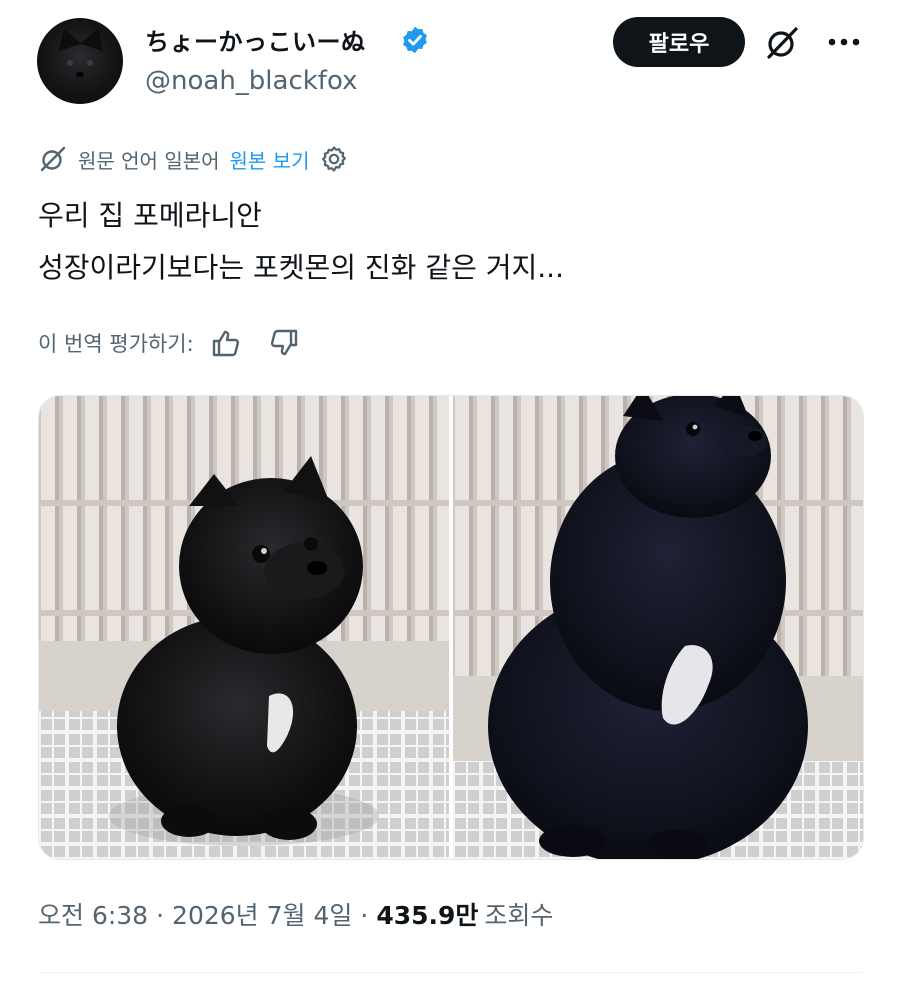 This screenshot has height=999, width=900. I want to click on avatar, so click(80, 61).